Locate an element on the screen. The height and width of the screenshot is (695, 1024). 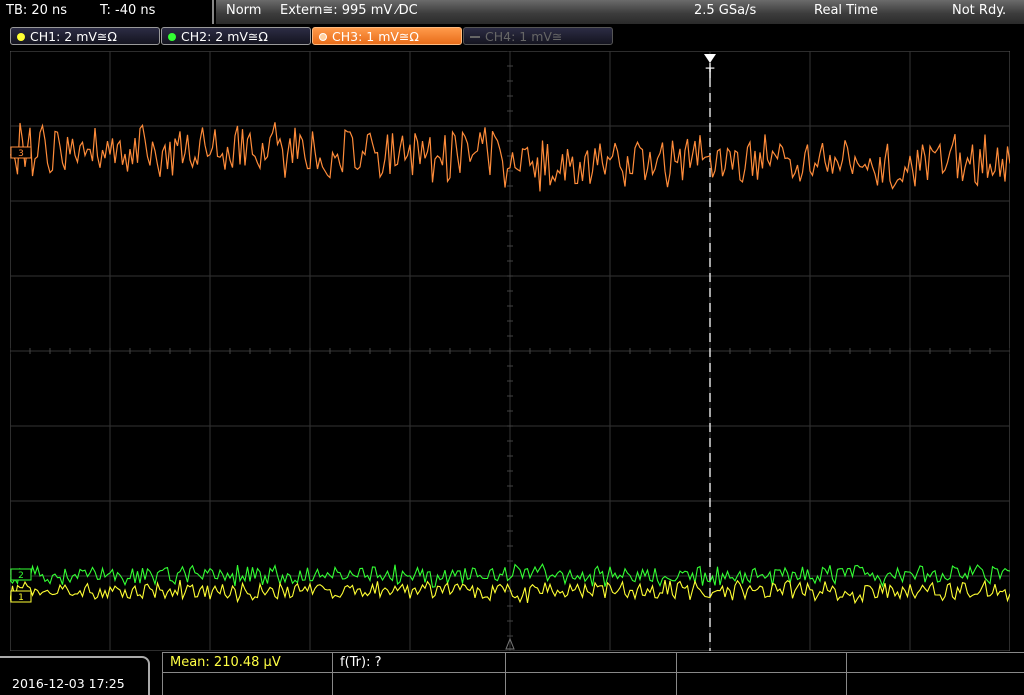
ch3-level-marker: 3 is located at coordinates (21, 152).